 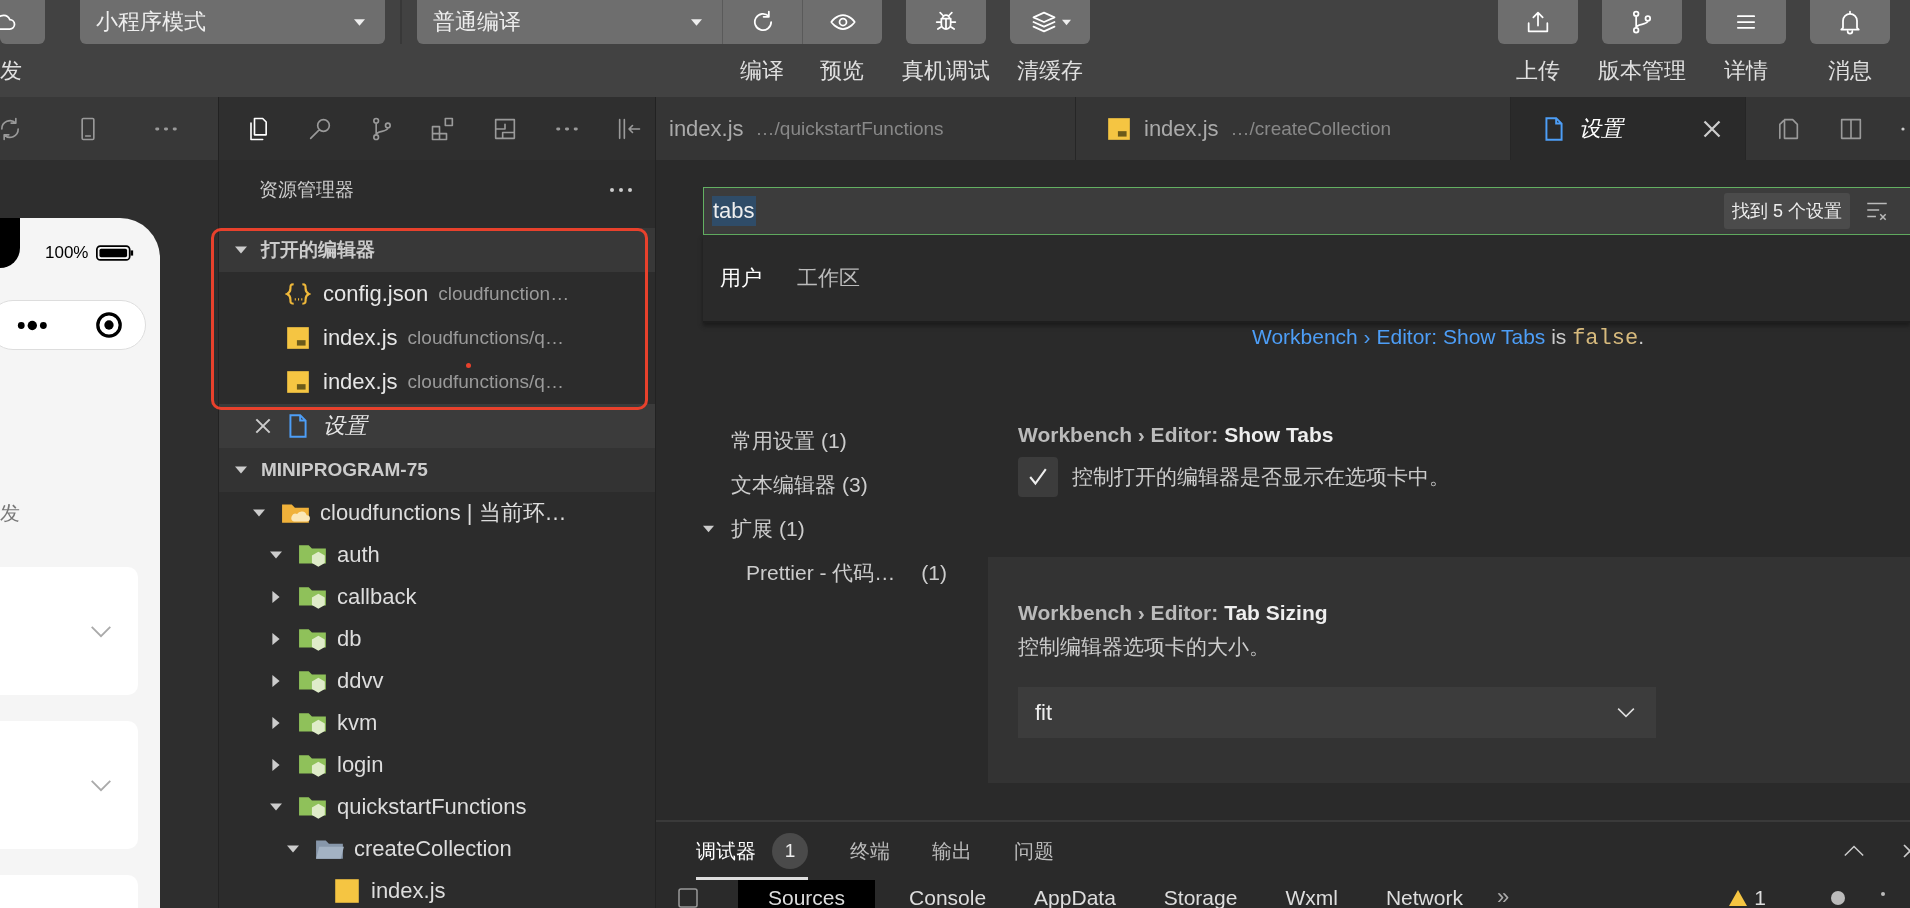 What do you see at coordinates (437, 639) in the screenshot?
I see `tree-item: db` at bounding box center [437, 639].